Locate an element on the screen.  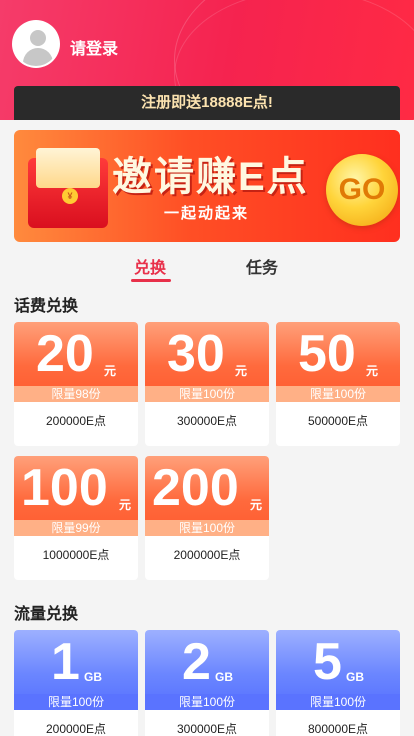
tab-tasks: 任务 is located at coordinates (262, 266).